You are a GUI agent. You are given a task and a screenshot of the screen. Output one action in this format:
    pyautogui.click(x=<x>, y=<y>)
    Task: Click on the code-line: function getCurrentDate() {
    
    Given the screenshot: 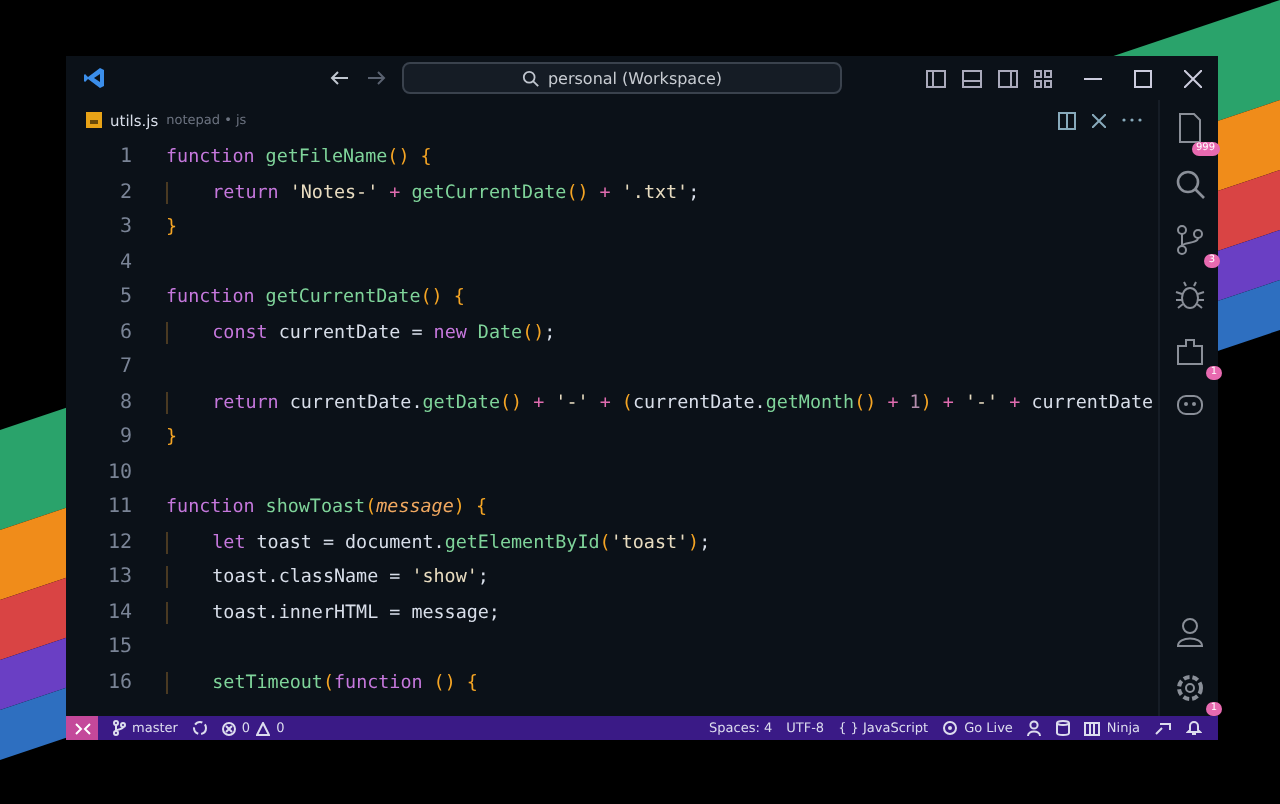 What is the action you would take?
    pyautogui.click(x=315, y=297)
    